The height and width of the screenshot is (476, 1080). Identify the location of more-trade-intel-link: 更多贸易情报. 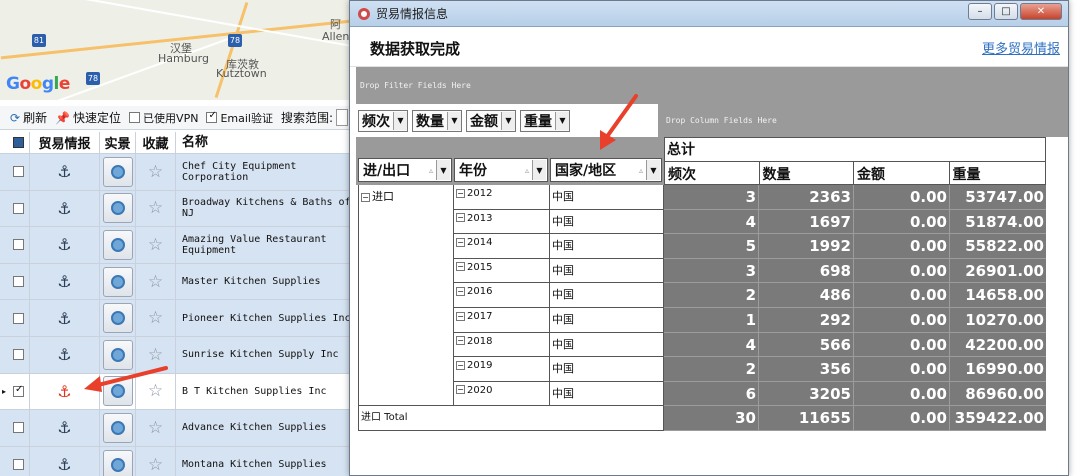
(1021, 47).